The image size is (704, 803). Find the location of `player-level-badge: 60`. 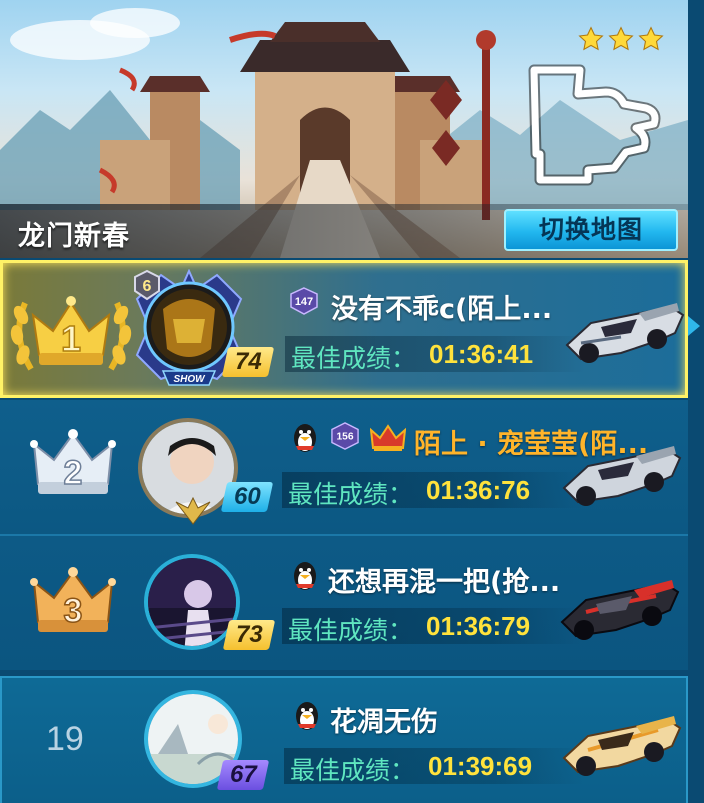

player-level-badge: 60 is located at coordinates (247, 497).